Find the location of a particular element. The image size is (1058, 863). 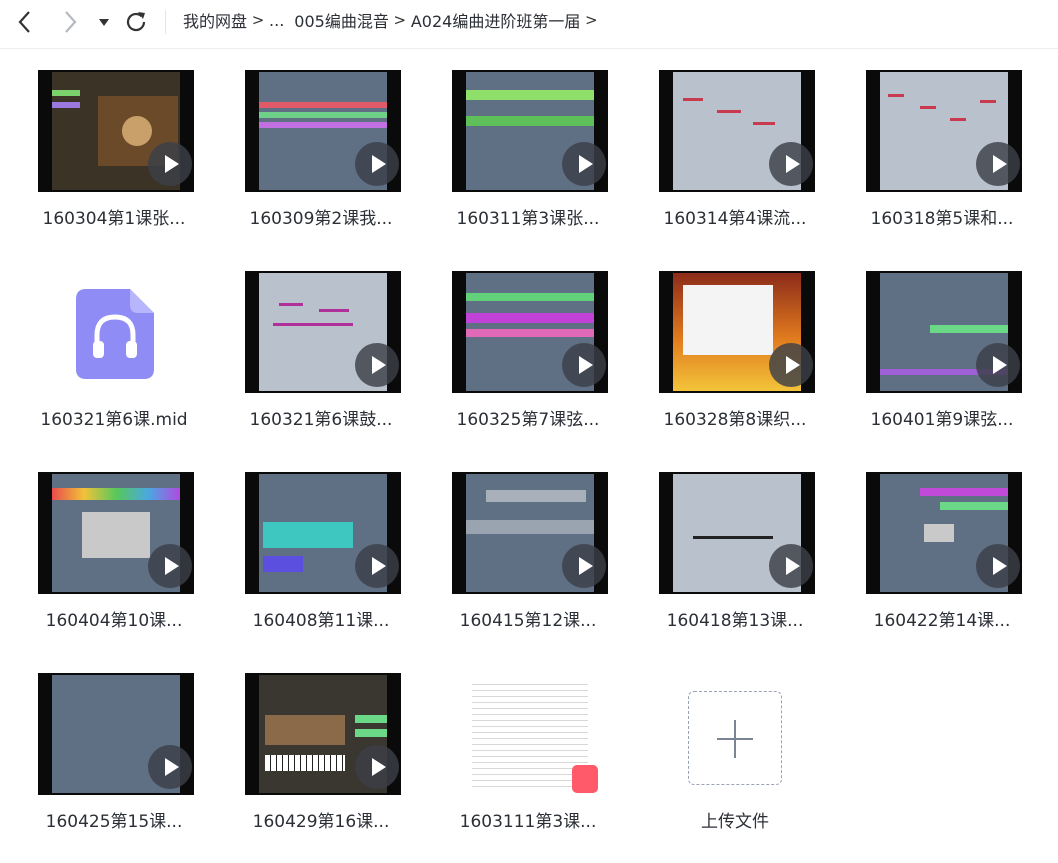

toolbar-divider is located at coordinates (165, 22).